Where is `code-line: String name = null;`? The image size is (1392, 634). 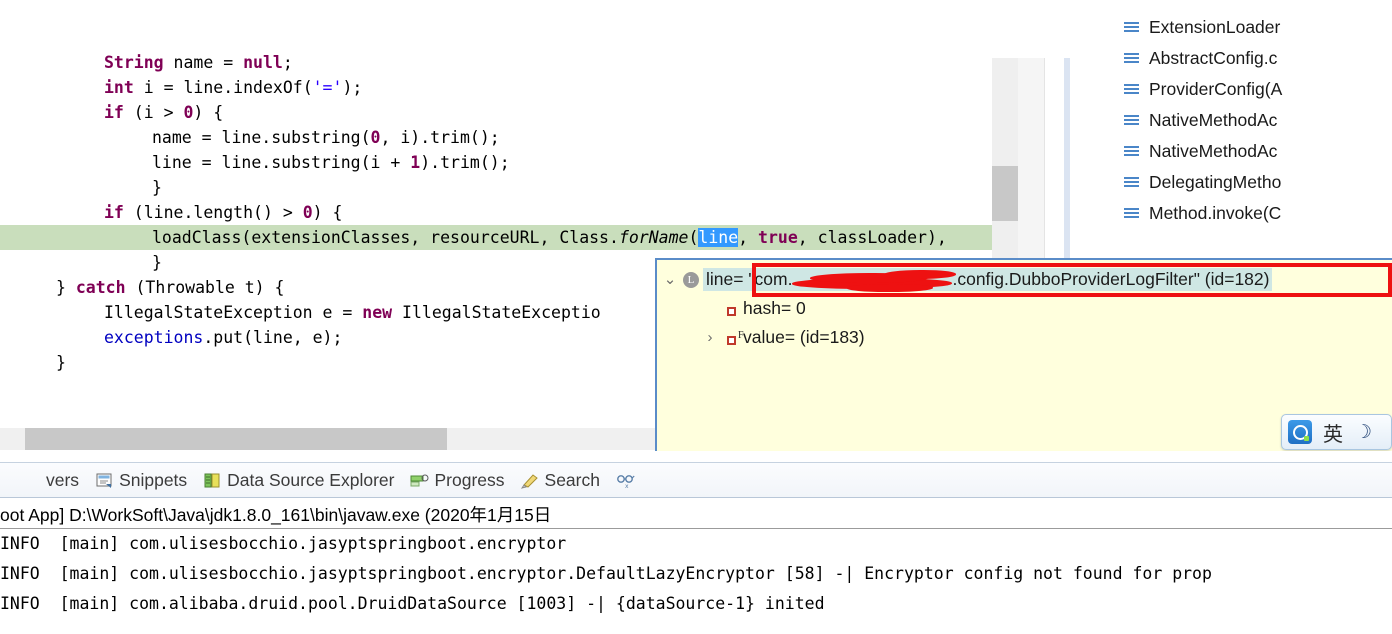
code-line: String name = null; is located at coordinates (198, 62).